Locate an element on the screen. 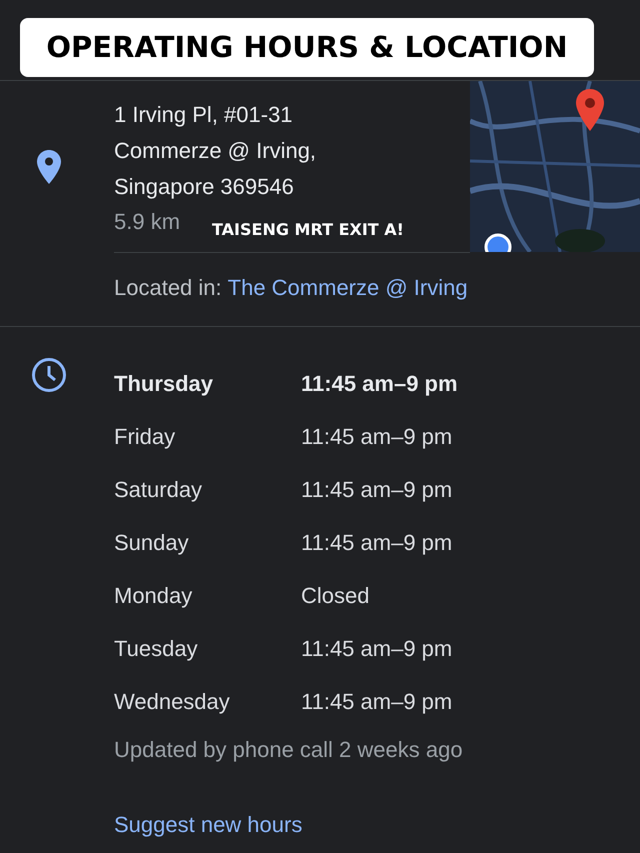 The image size is (640, 853). day-name: Saturday is located at coordinates (159, 489).